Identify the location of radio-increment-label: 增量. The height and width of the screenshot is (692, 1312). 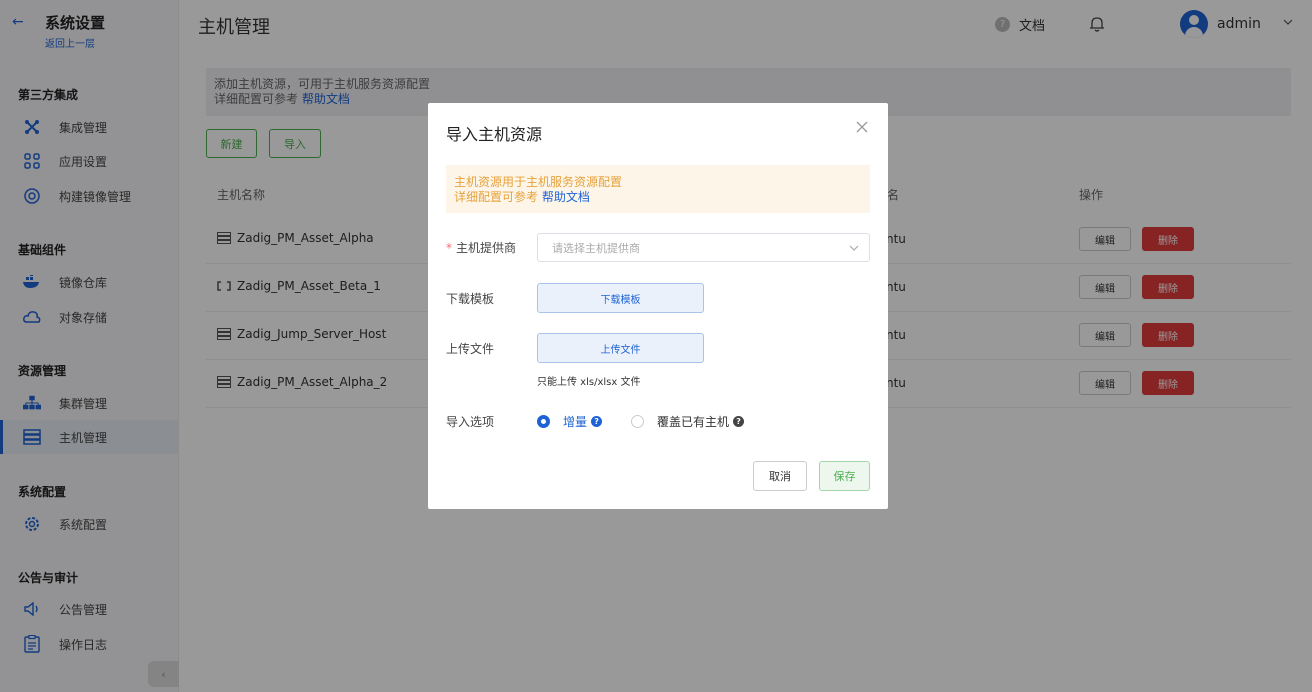
(575, 422).